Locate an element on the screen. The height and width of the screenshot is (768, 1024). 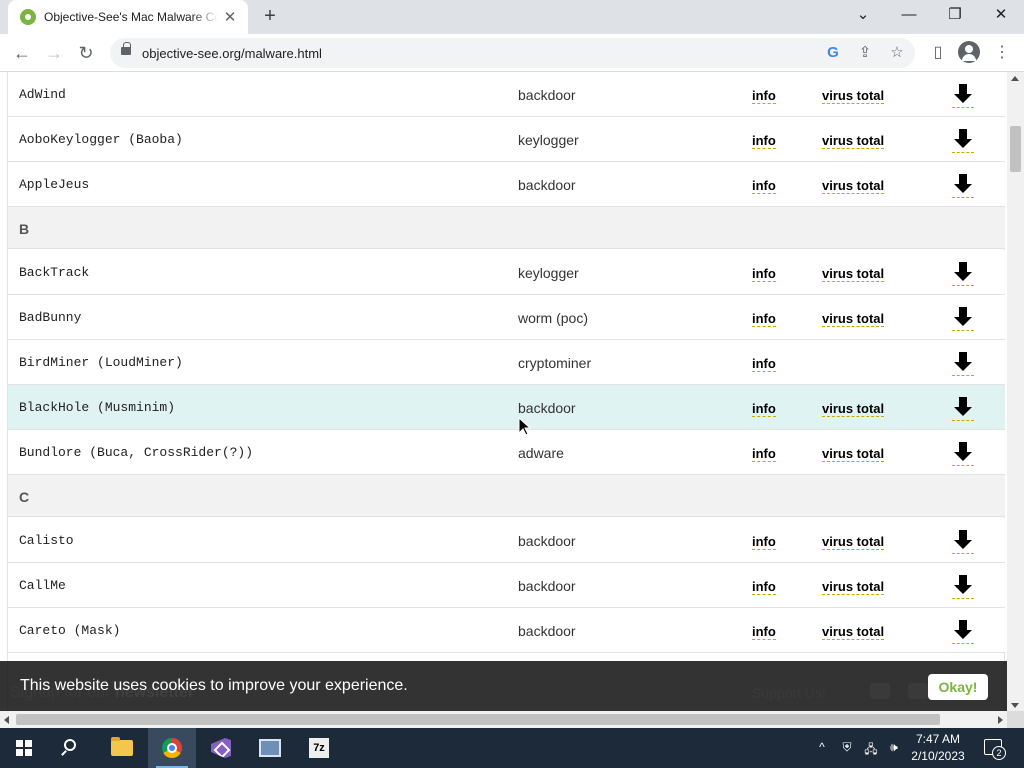
app-window-button is located at coordinates (270, 748).